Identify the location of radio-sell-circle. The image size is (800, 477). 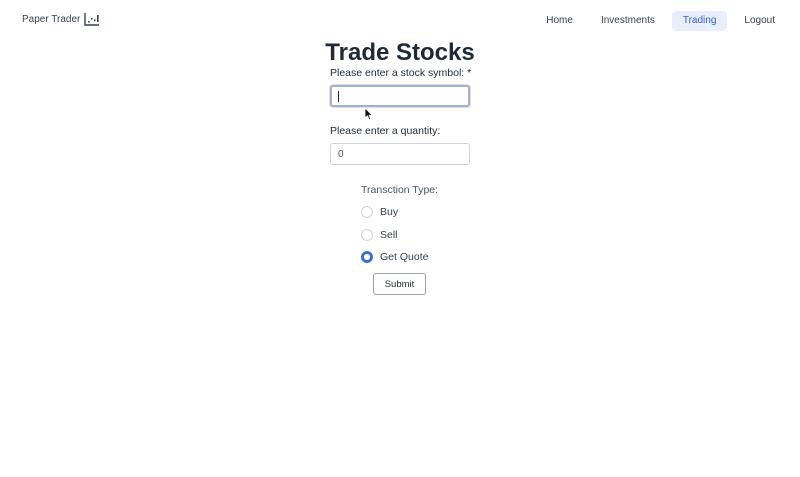
(367, 235).